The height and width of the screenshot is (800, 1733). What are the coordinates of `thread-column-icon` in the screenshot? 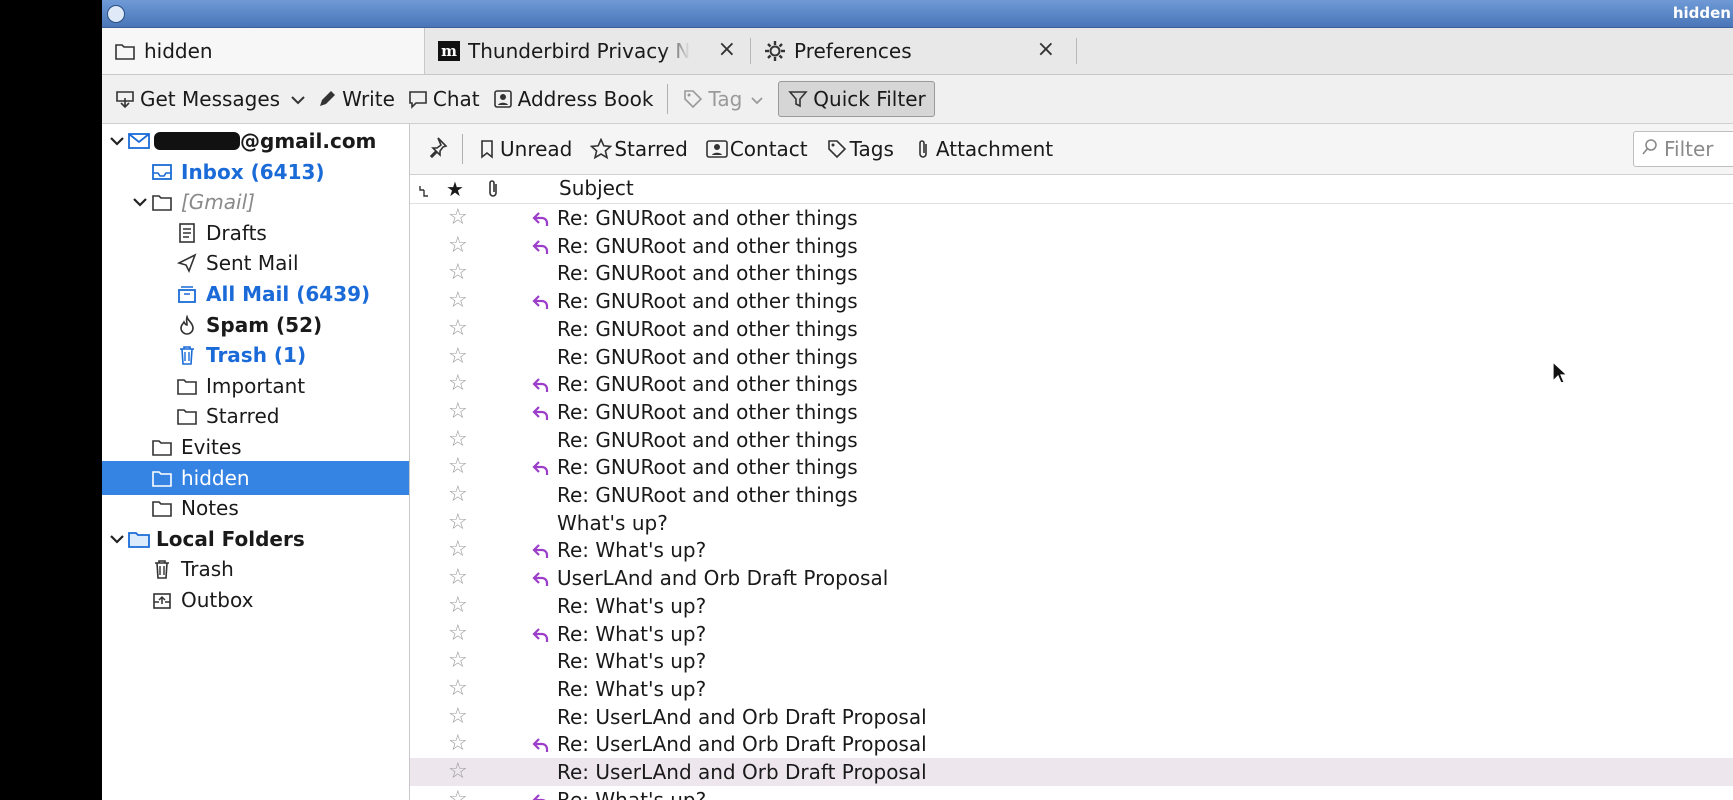 It's located at (424, 193).